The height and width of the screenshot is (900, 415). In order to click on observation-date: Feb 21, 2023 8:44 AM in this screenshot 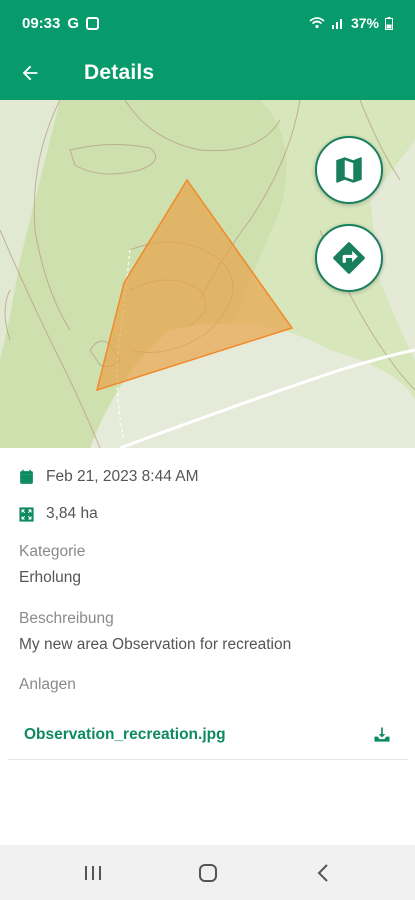, I will do `click(122, 476)`.